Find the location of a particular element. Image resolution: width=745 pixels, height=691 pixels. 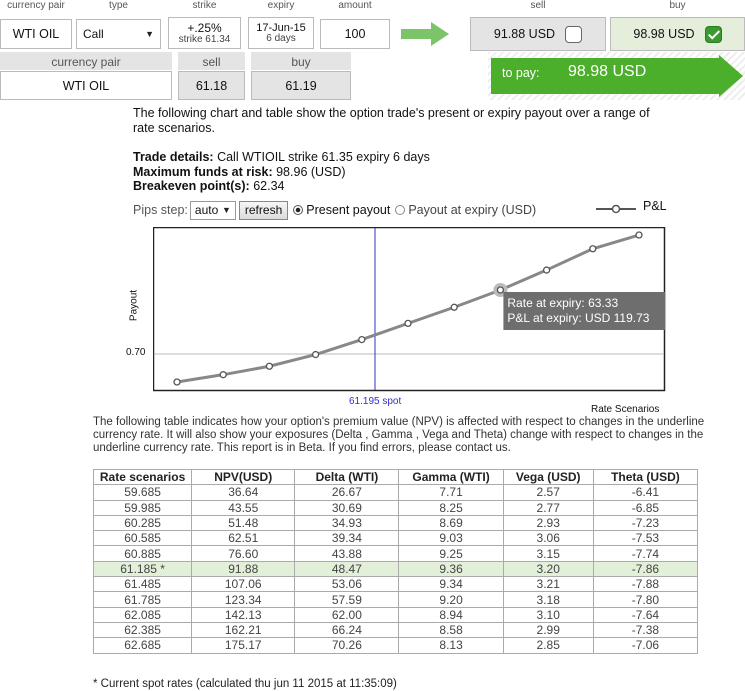

table-cell: 8.58 is located at coordinates (451, 630).